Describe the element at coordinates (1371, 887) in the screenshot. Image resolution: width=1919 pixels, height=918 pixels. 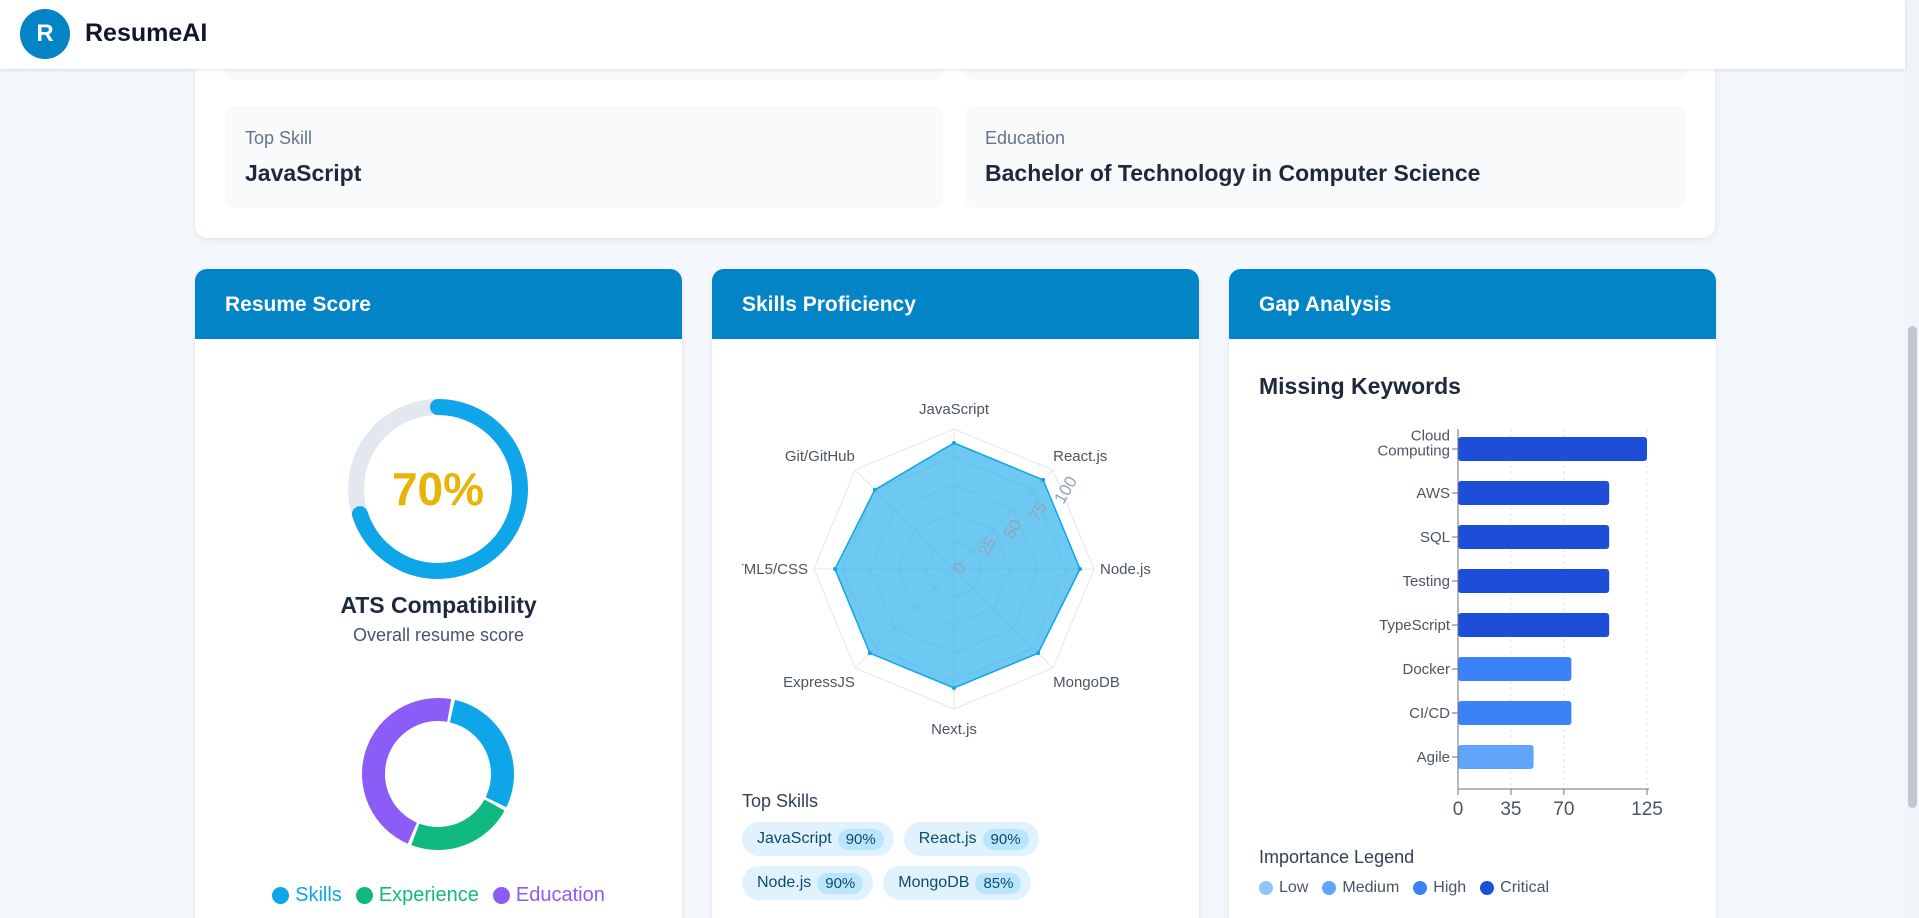
I see `legend-label: Medium` at that location.